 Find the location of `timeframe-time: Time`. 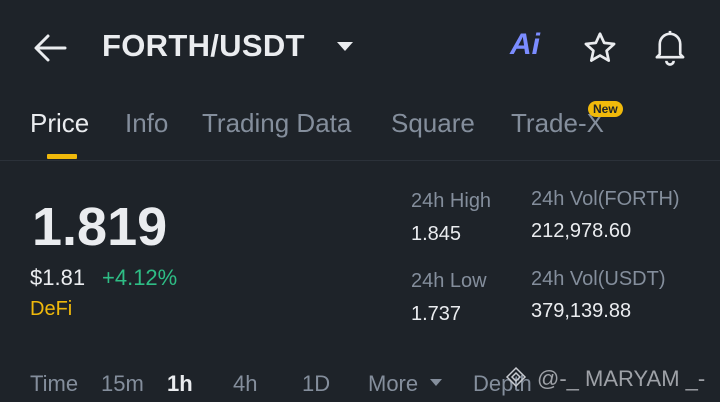

timeframe-time: Time is located at coordinates (54, 384).